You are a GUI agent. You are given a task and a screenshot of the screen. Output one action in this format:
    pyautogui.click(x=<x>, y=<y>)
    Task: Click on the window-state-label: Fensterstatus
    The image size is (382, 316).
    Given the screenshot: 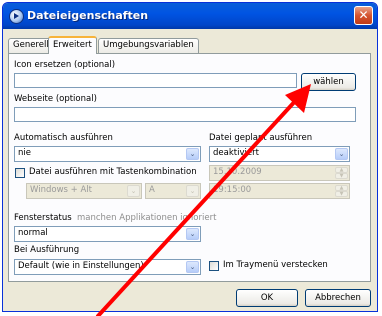 What is the action you would take?
    pyautogui.click(x=43, y=218)
    